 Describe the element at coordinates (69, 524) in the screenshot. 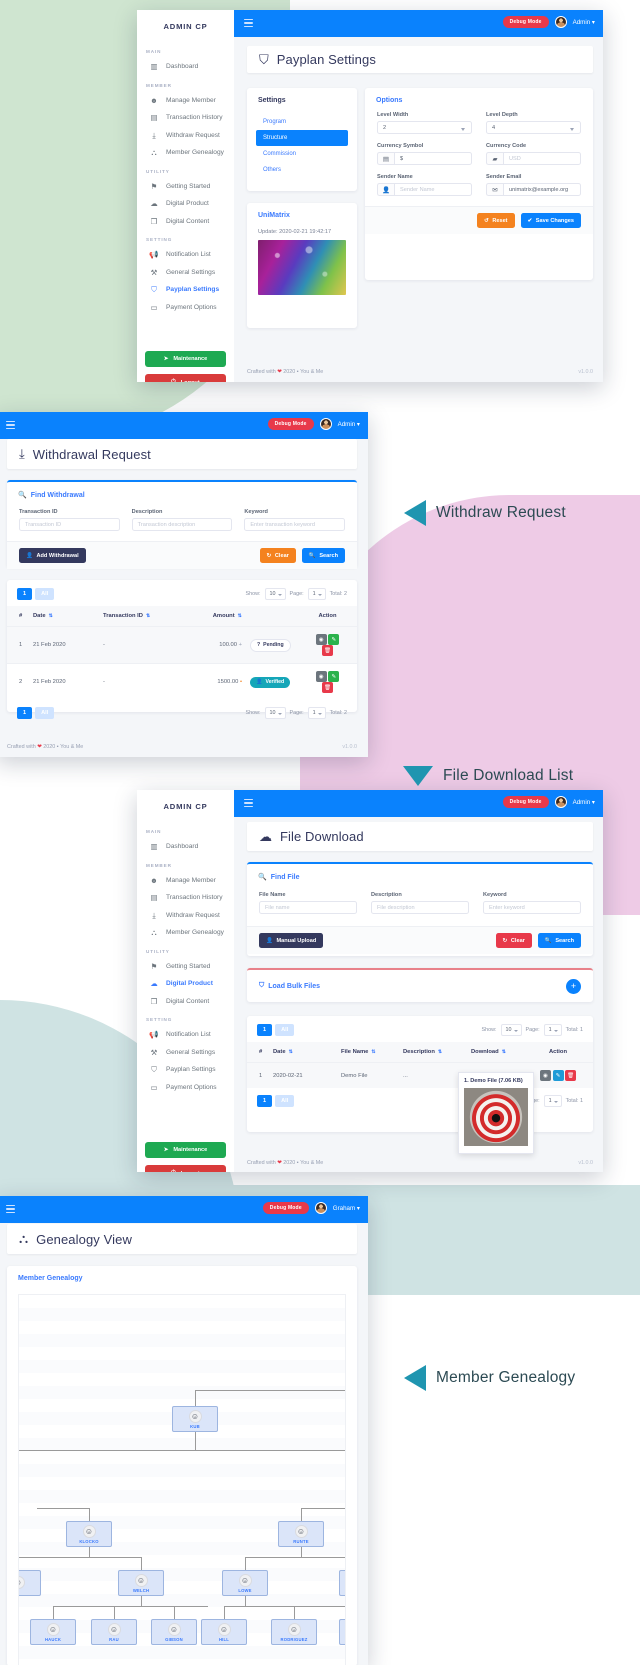

I see `transaction-id-input: Transaction ID` at that location.